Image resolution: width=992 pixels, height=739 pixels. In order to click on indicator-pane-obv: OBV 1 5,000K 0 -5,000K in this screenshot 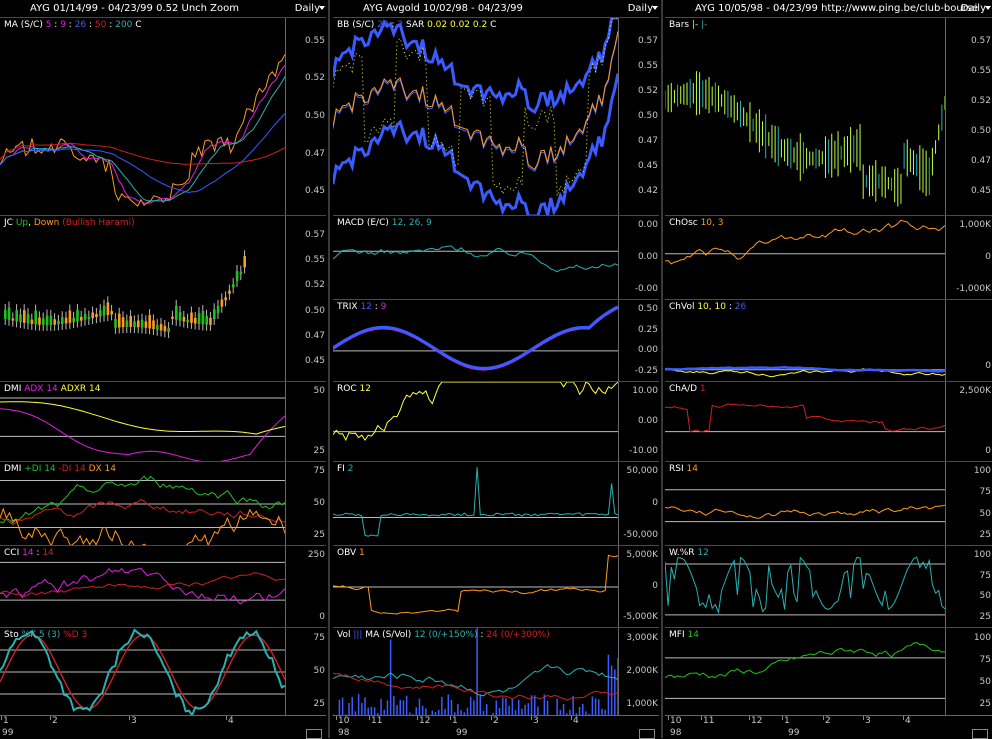, I will do `click(496, 586)`.